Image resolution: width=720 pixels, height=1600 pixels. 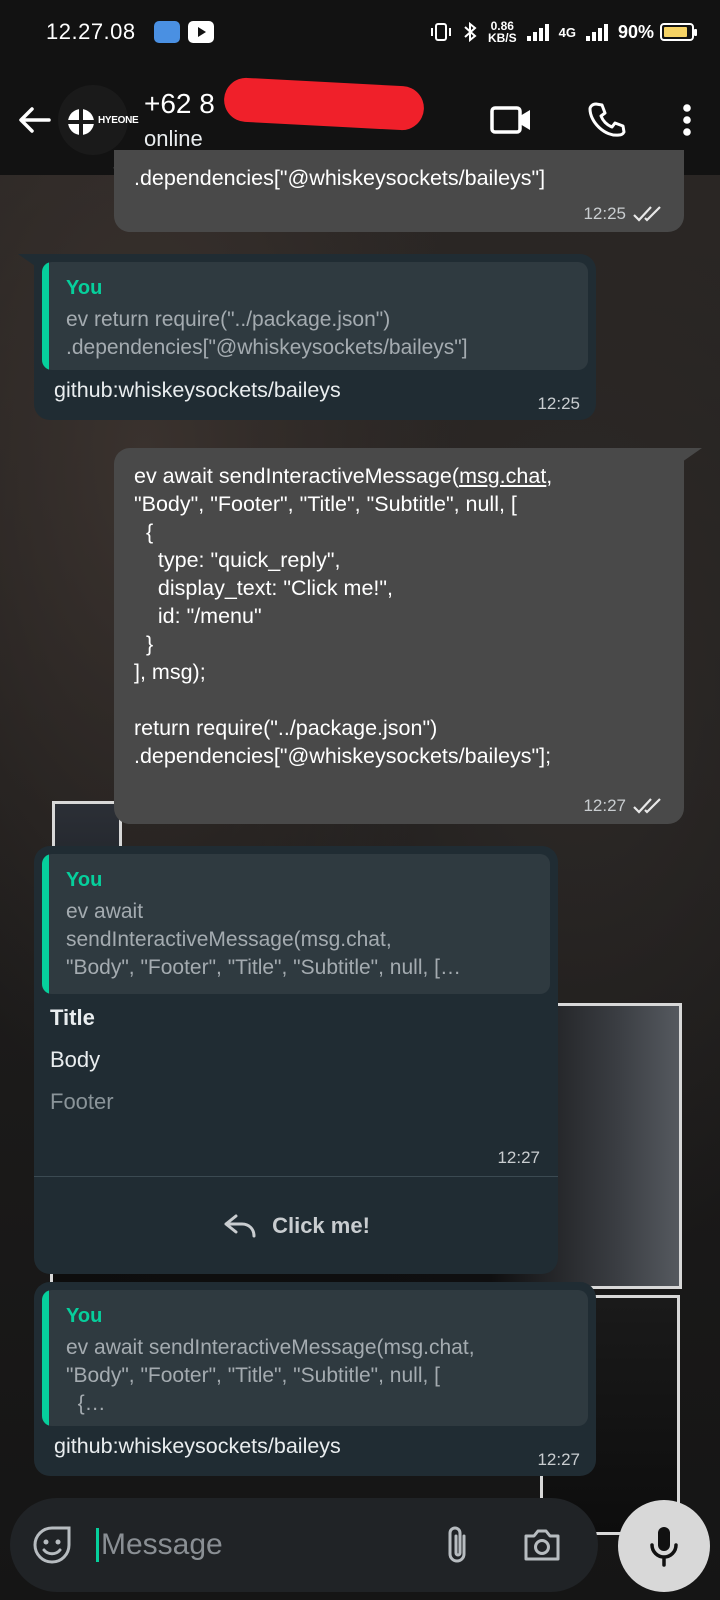 I want to click on quick-reply-button: Click me!, so click(x=296, y=1225).